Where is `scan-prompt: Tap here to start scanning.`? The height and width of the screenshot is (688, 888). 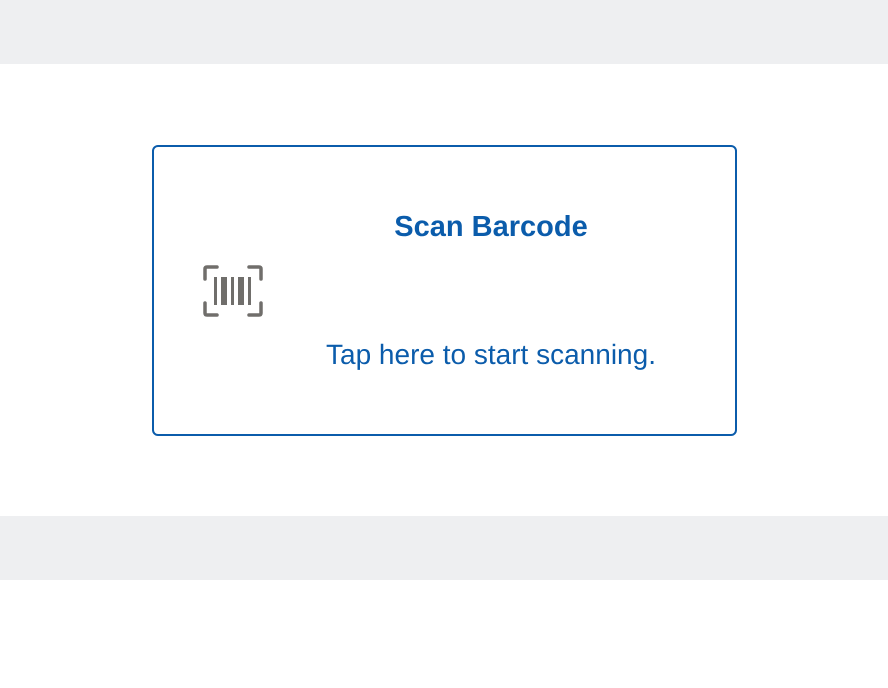
scan-prompt: Tap here to start scanning. is located at coordinates (491, 355).